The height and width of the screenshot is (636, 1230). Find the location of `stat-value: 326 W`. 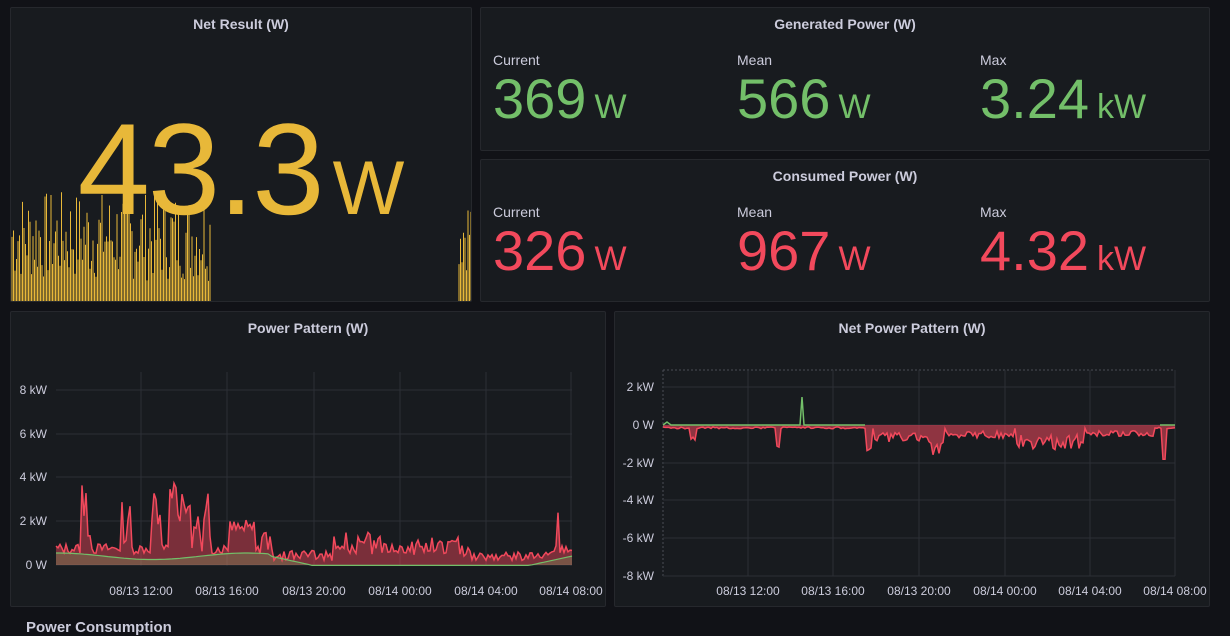

stat-value: 326 W is located at coordinates (560, 255).